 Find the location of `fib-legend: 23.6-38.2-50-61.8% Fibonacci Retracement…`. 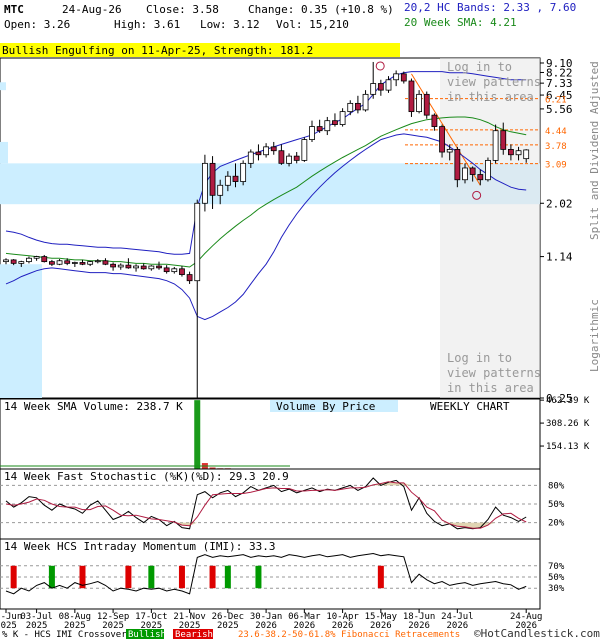

fib-legend: 23.6-38.2-50-61.8% Fibonacci Retracement… is located at coordinates (349, 635).